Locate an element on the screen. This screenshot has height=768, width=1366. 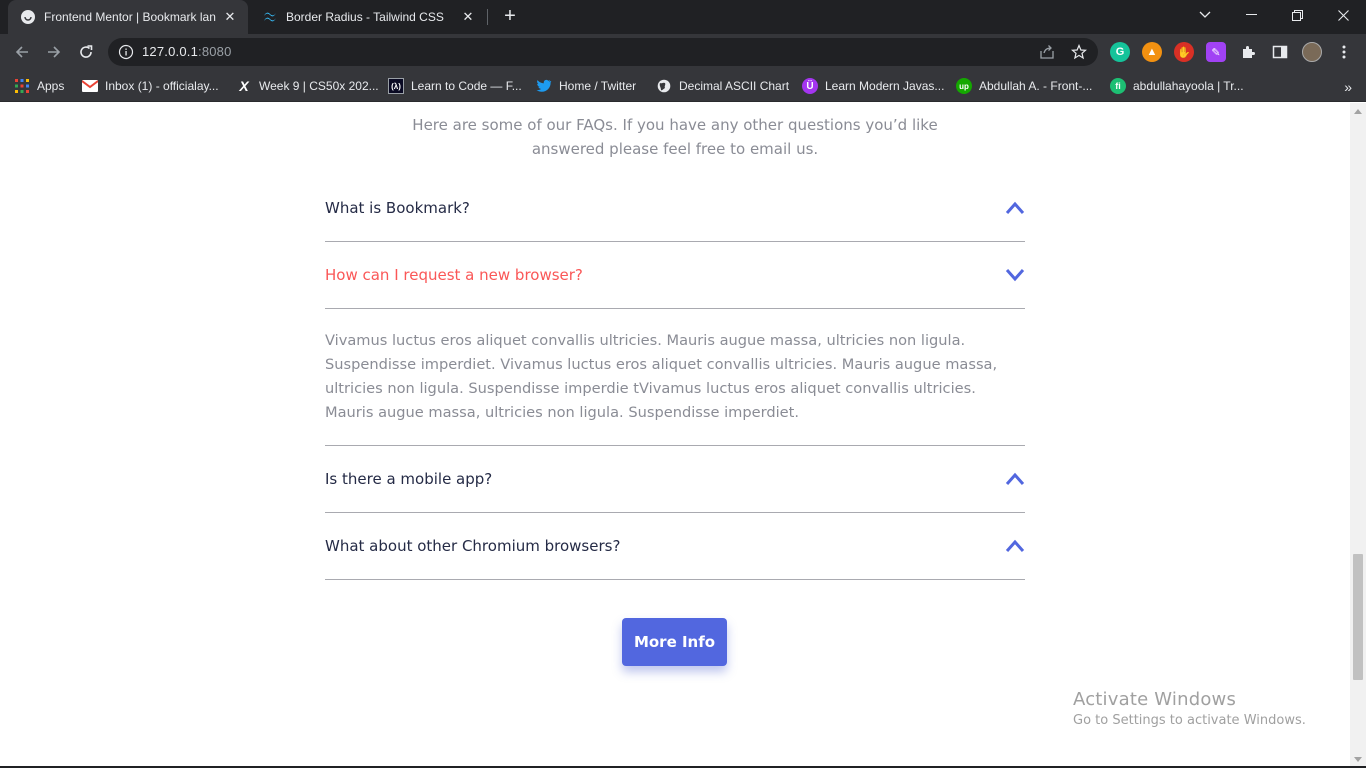
bookmark-ascii: Decimal ASCII Chart is located at coordinates (722, 86).